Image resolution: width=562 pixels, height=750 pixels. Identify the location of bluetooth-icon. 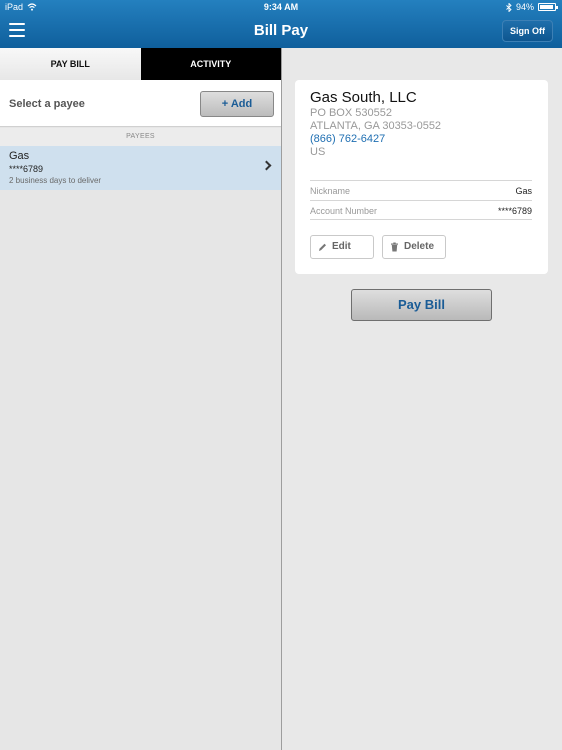
(509, 7).